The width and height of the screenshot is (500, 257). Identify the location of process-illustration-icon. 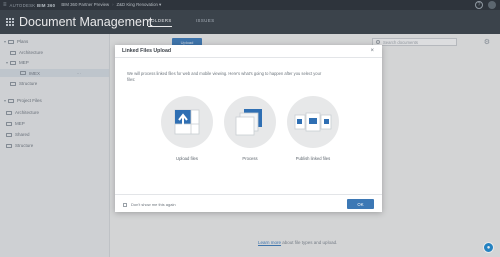
(250, 122).